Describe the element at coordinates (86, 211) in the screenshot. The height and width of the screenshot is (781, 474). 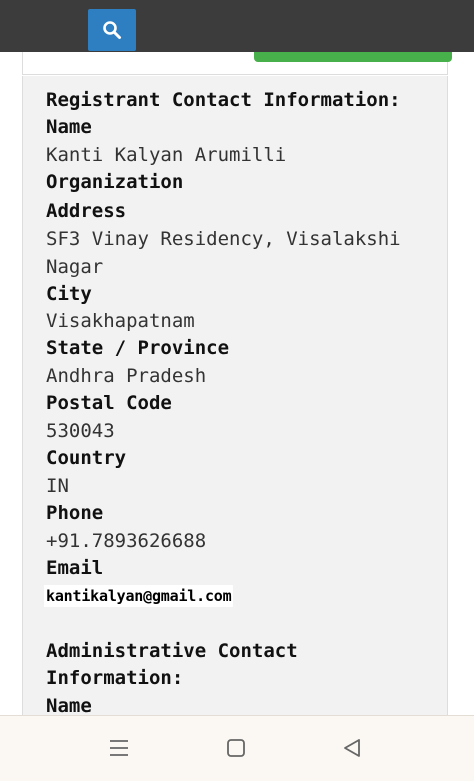
I see `registrant-address-label: Address` at that location.